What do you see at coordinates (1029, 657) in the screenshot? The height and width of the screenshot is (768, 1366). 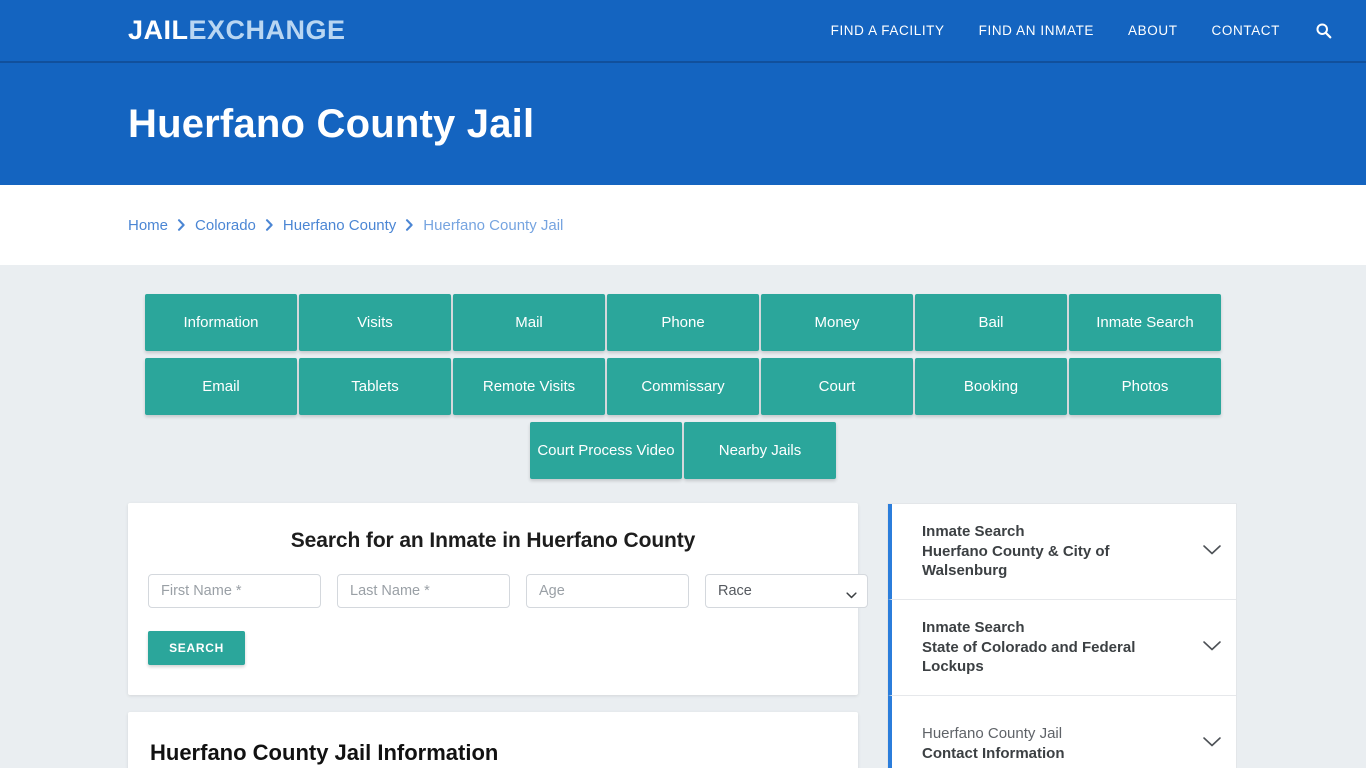 I see `accordion-title-line2: State of Colorado and Federal Lockups` at bounding box center [1029, 657].